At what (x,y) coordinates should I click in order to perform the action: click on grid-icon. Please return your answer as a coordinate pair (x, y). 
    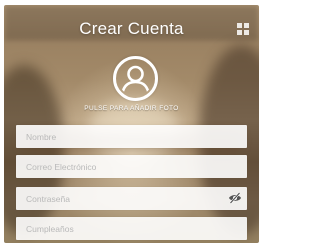
    Looking at the image, I should click on (243, 29).